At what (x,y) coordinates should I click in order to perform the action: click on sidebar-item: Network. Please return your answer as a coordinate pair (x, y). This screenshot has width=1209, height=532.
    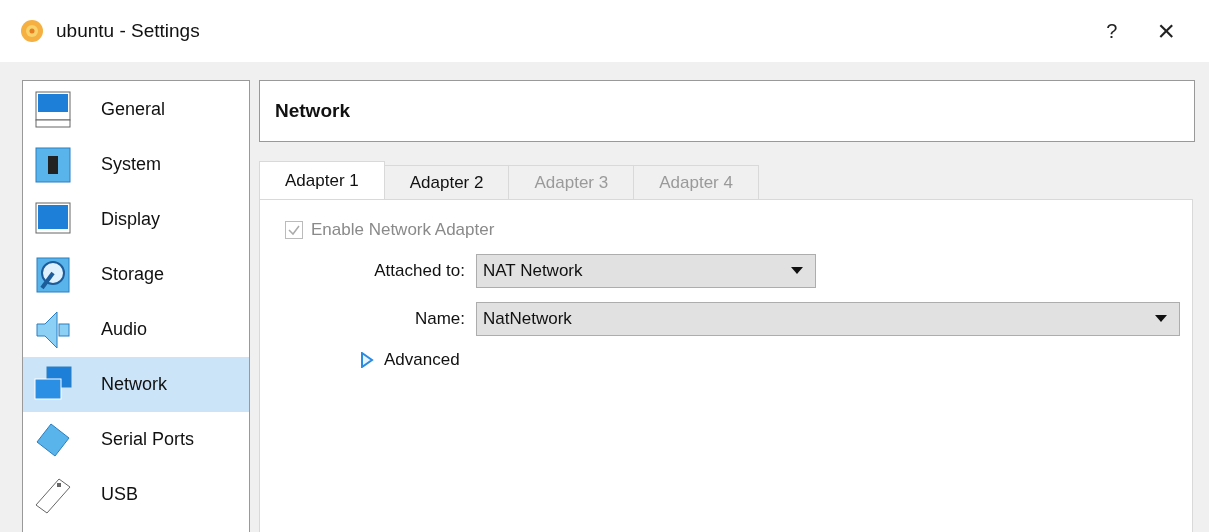
    Looking at the image, I should click on (136, 384).